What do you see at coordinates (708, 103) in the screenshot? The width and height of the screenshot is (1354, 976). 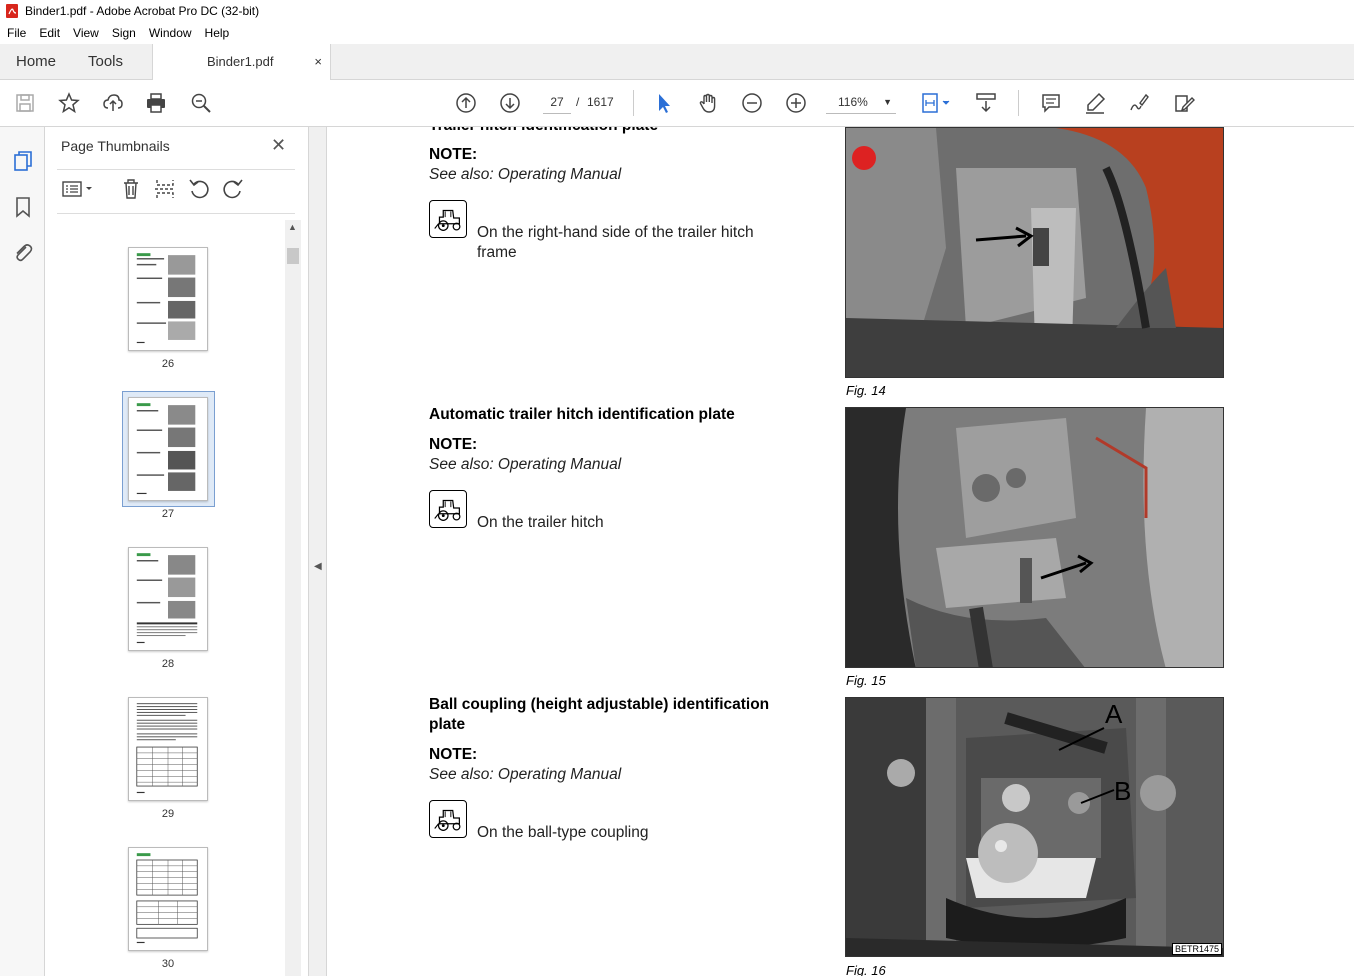 I see `hand-icon` at bounding box center [708, 103].